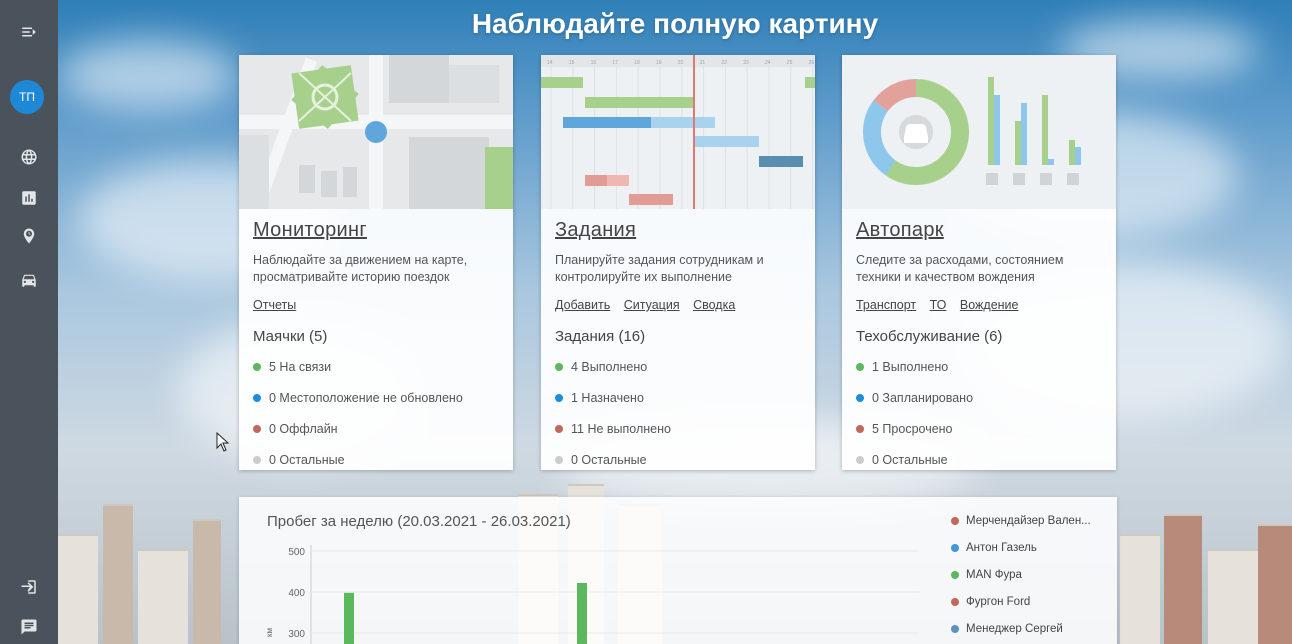 The height and width of the screenshot is (644, 1292). Describe the element at coordinates (594, 63) in the screenshot. I see `gantt-tick-label: 16` at that location.